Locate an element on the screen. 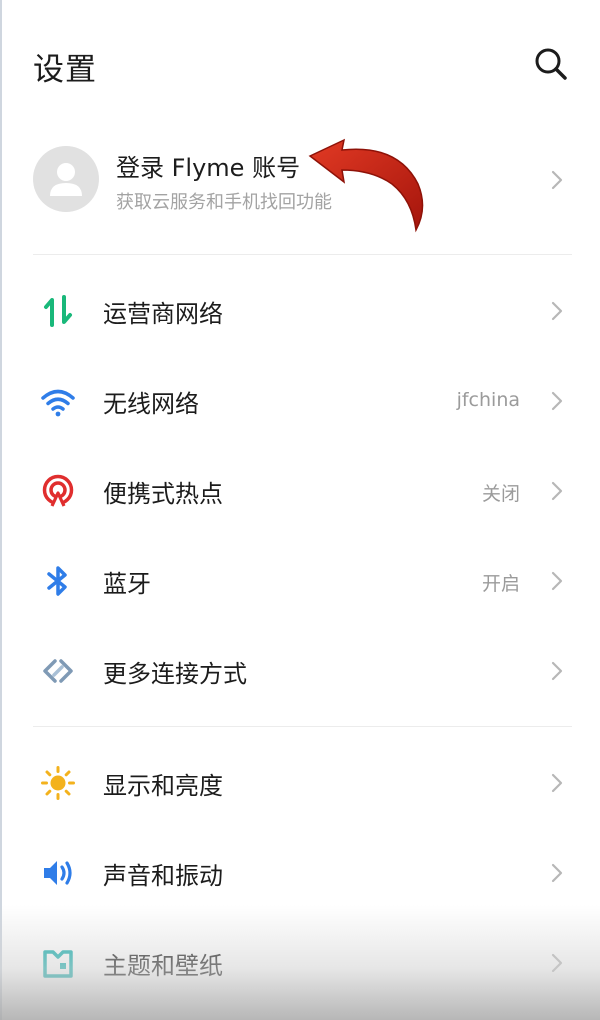 Image resolution: width=600 pixels, height=1020 pixels. setting-row-display: 显示和亮度 is located at coordinates (300, 783).